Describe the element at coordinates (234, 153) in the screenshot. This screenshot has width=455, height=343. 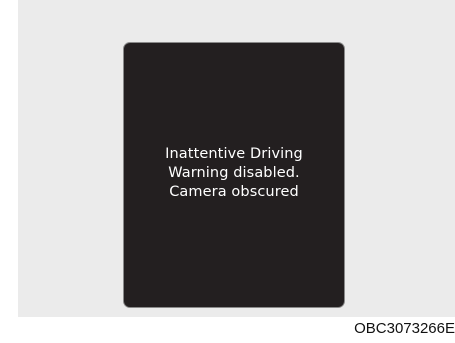
I see `message-line-1: Inattentive Driving` at that location.